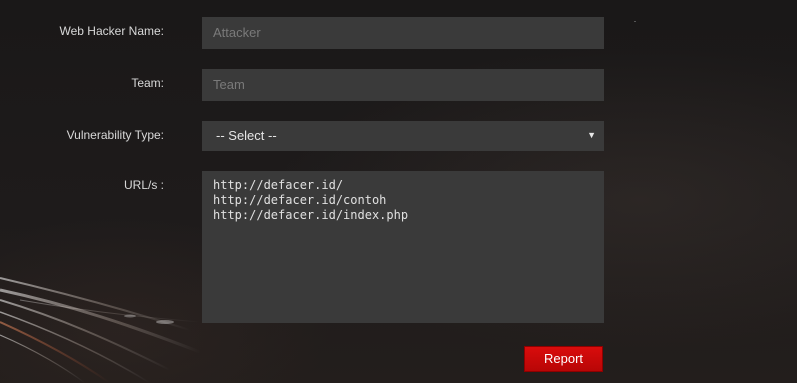 Image resolution: width=797 pixels, height=383 pixels. What do you see at coordinates (111, 31) in the screenshot?
I see `hacker-name-label: Web Hacker Name:` at bounding box center [111, 31].